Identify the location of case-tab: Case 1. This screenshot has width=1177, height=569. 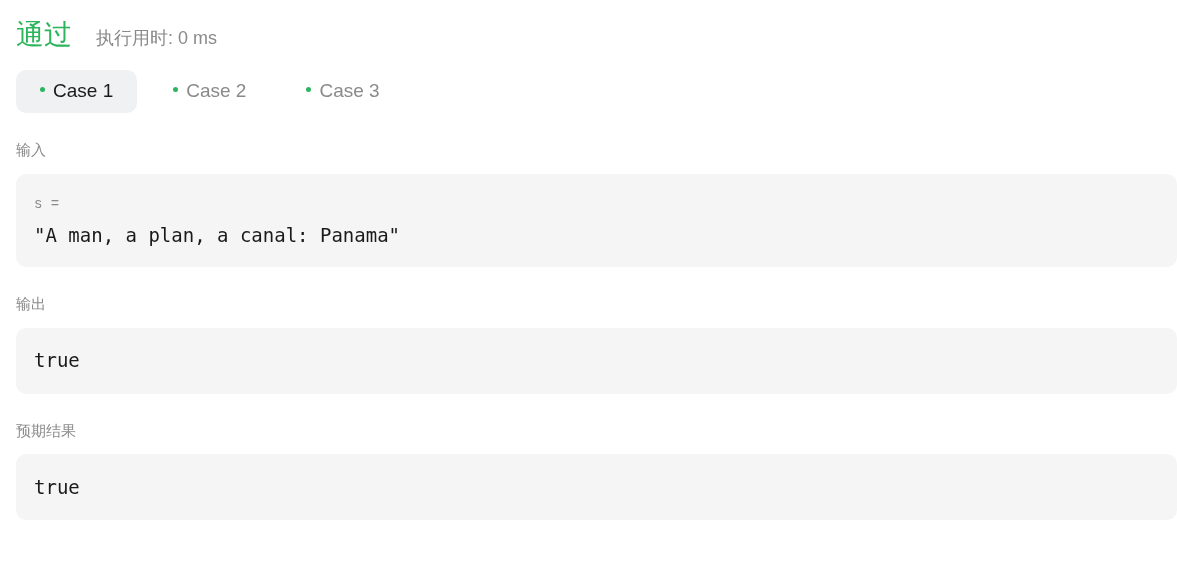
(77, 91).